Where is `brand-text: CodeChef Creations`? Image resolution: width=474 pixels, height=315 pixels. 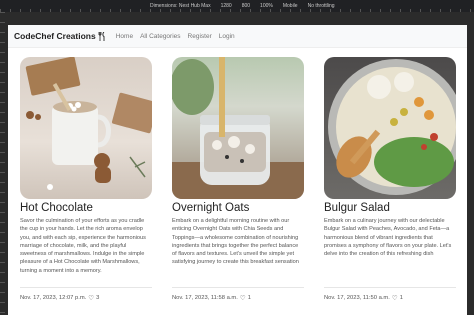
brand-text: CodeChef Creations is located at coordinates (55, 36).